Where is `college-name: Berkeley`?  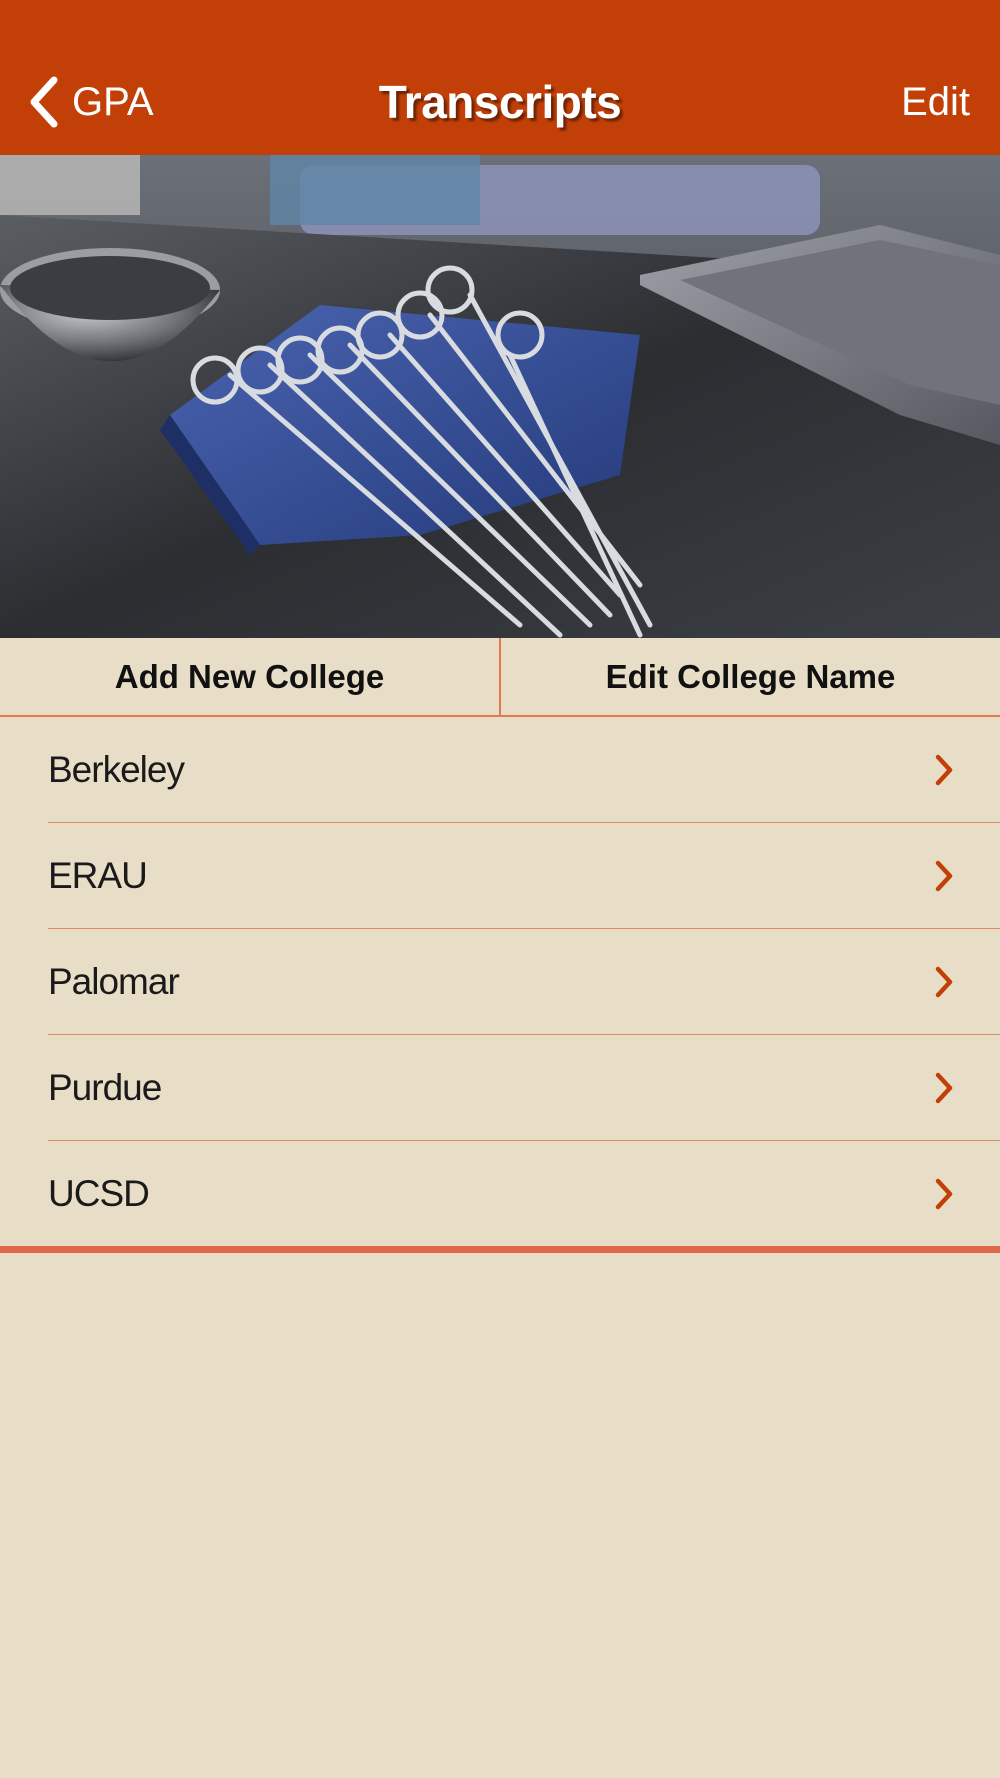
college-name: Berkeley is located at coordinates (116, 769).